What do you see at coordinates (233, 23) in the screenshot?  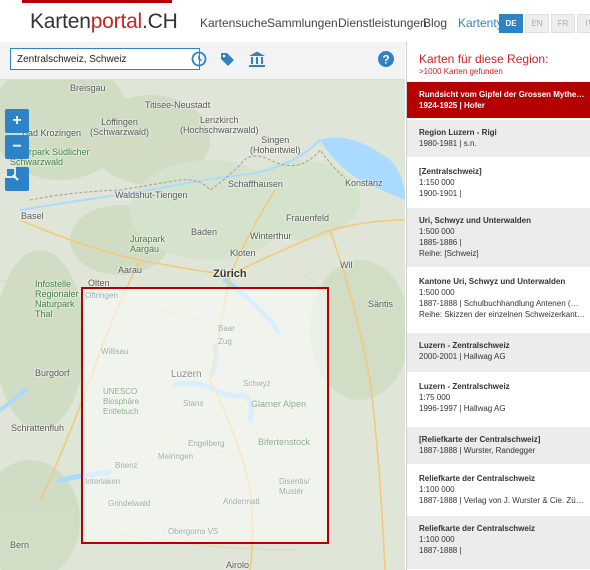 I see `nav-kartensuche: Kartensuche` at bounding box center [233, 23].